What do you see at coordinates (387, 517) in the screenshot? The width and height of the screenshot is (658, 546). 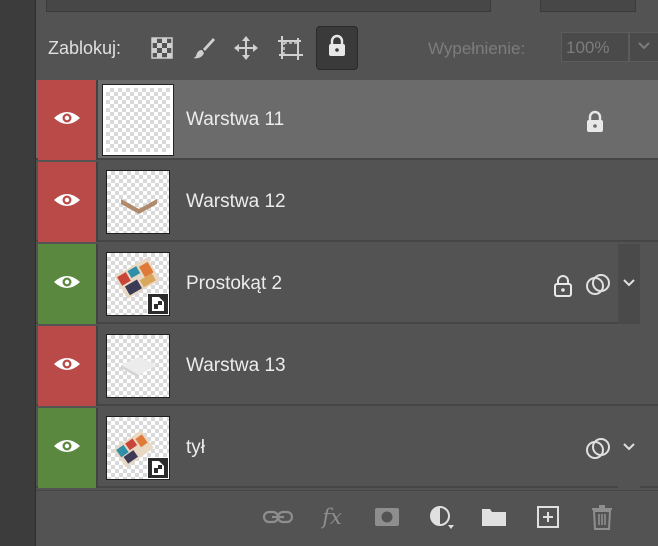 I see `add-mask-icon` at bounding box center [387, 517].